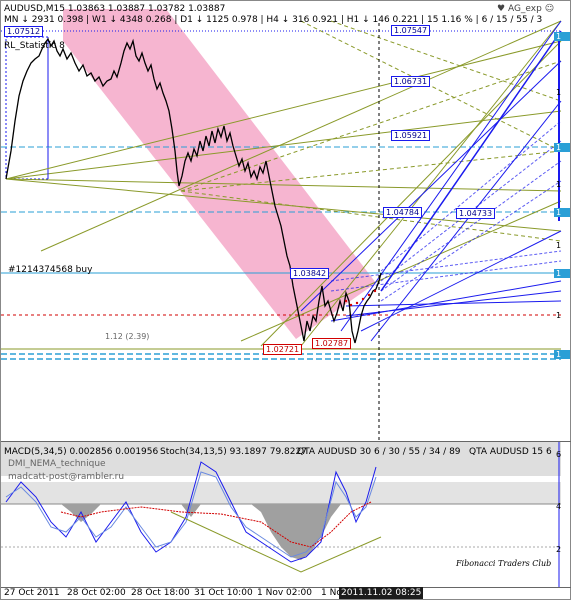 This screenshot has width=571, height=600. What do you see at coordinates (284, 593) in the screenshot?
I see `time-axis-label: 1 Nov 02:00` at bounding box center [284, 593].